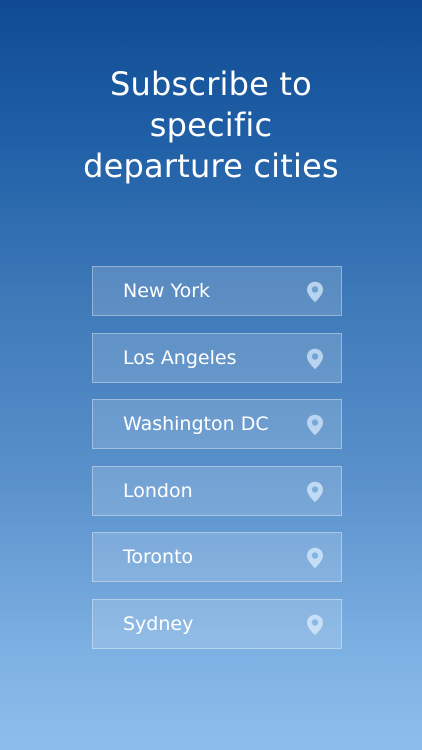 The width and height of the screenshot is (422, 750). Describe the element at coordinates (217, 291) in the screenshot. I see `city-option-new-york: New York` at that location.